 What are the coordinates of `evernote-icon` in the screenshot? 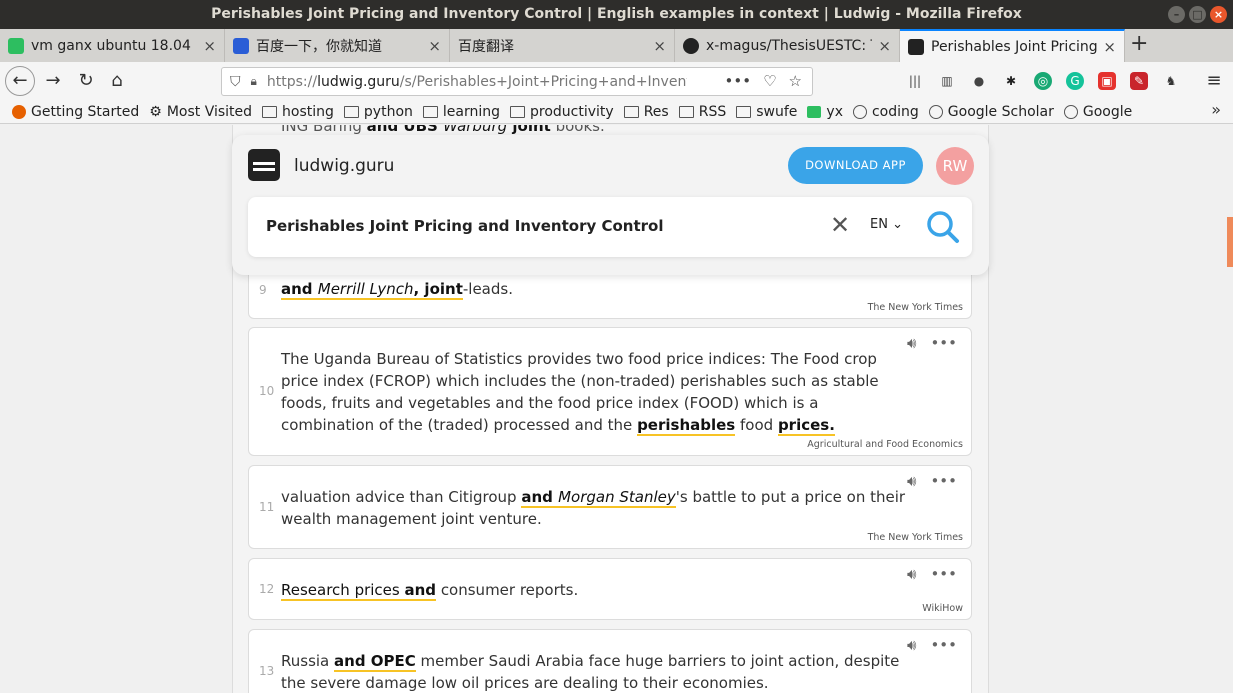 It's located at (16, 45).